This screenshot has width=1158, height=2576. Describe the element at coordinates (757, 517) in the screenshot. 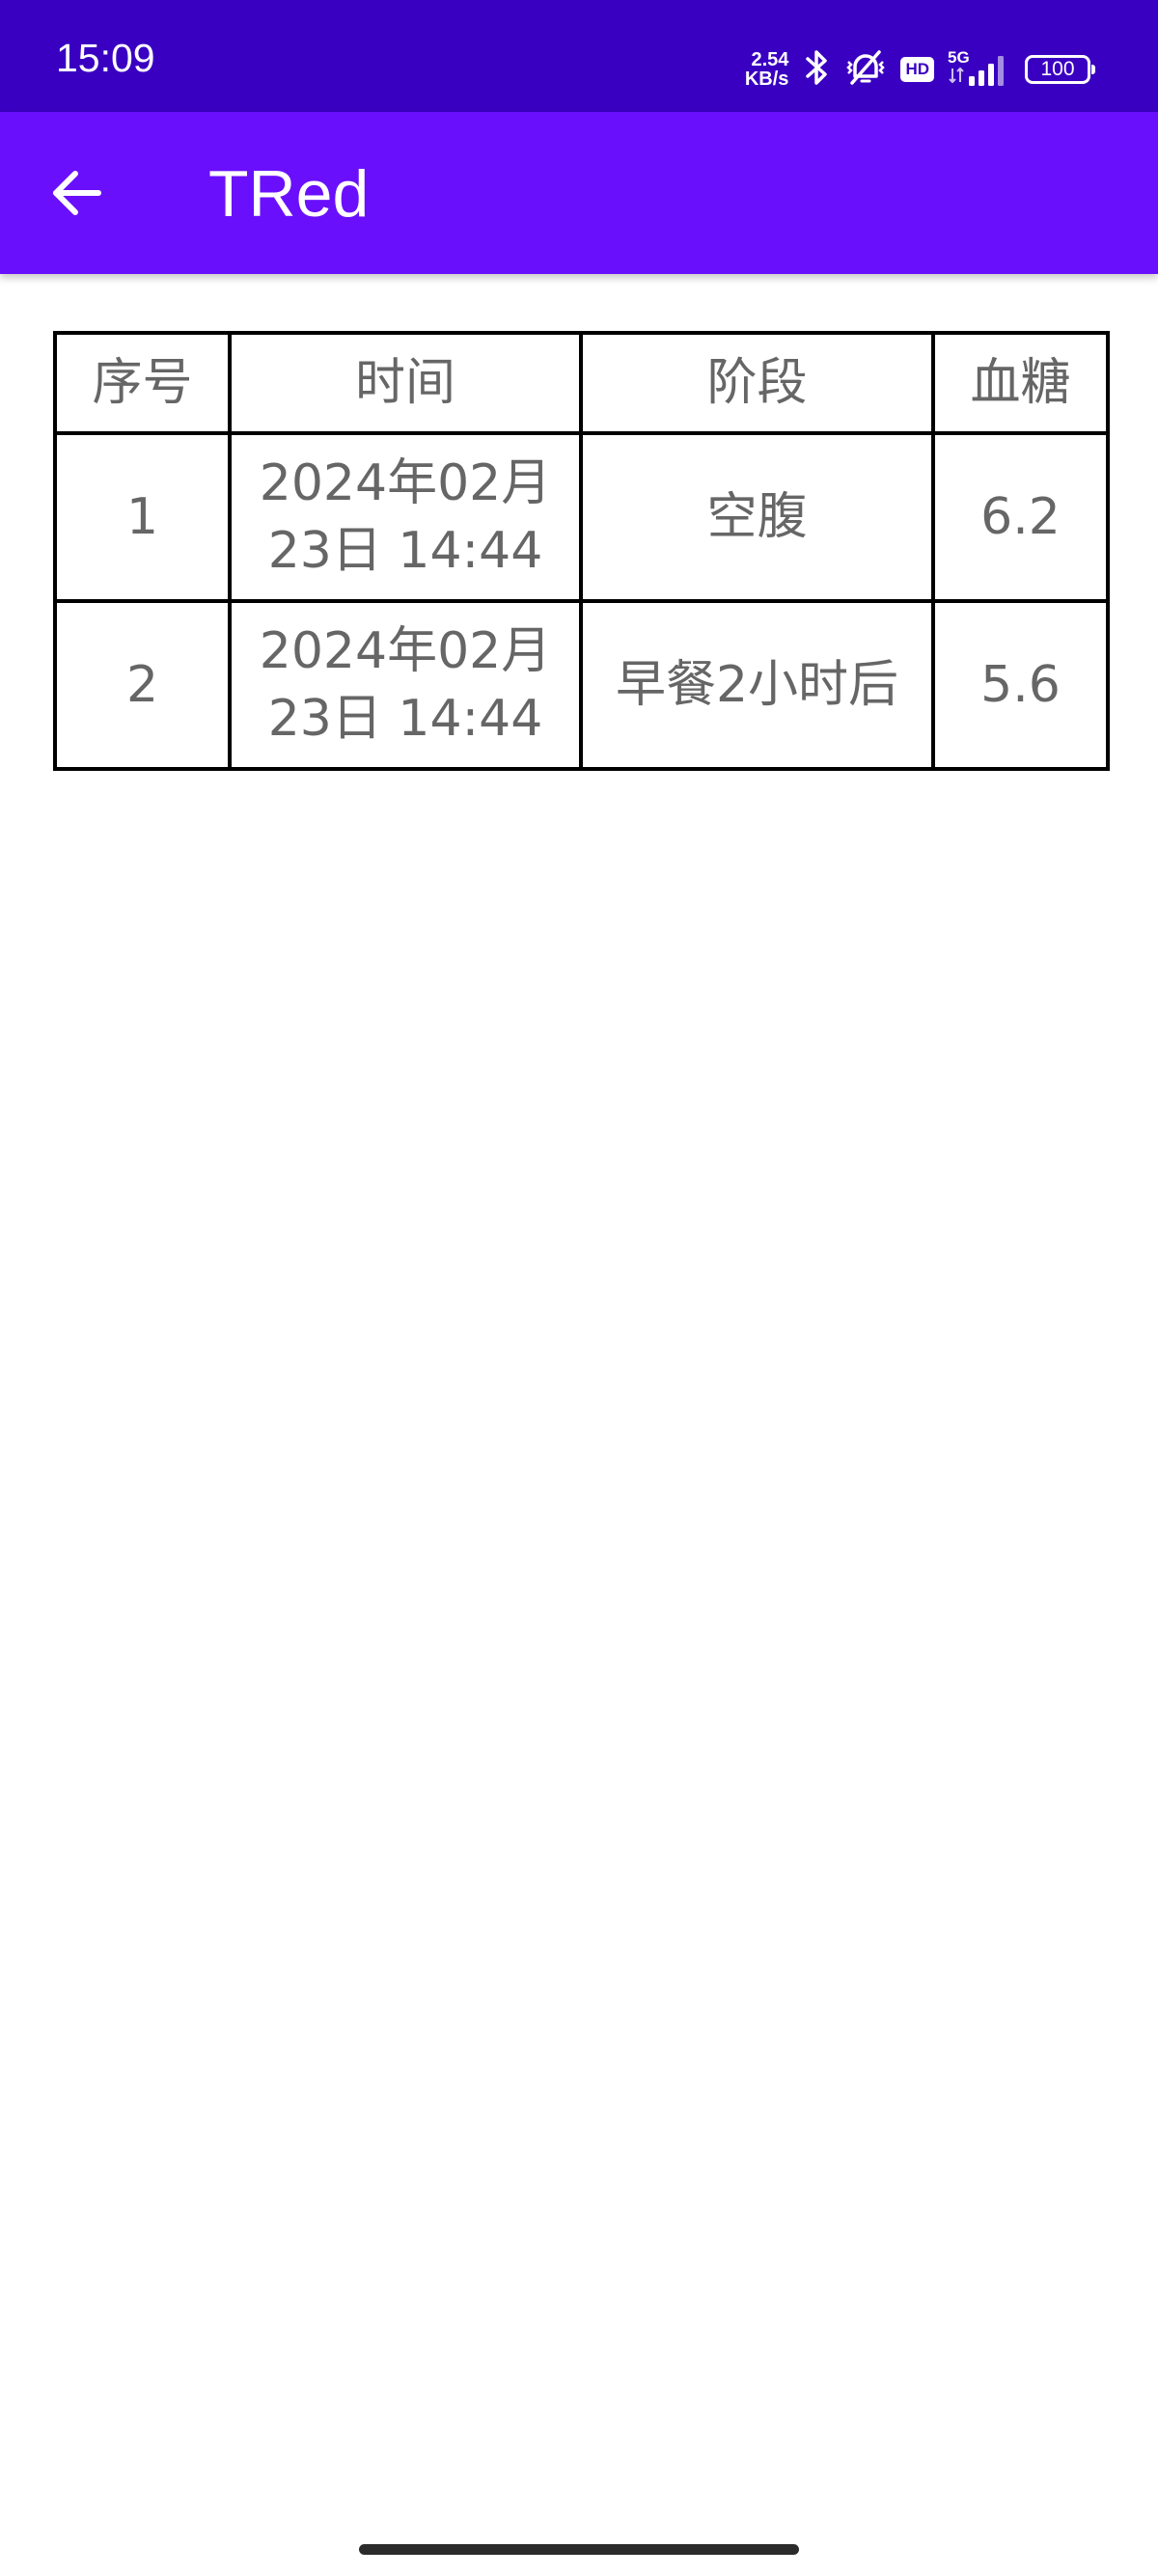

I see `cell-stage: 空腹` at that location.